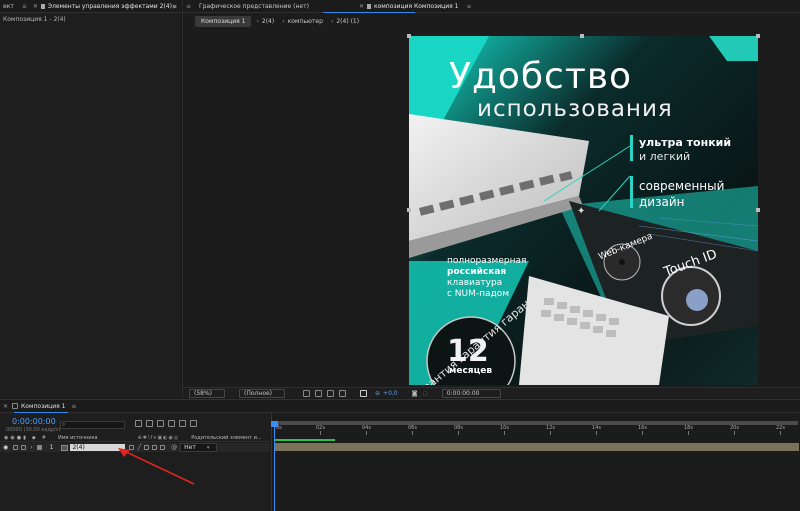 The width and height of the screenshot is (800, 511). Describe the element at coordinates (182, 423) in the screenshot. I see `graph-editor-icon` at that location.